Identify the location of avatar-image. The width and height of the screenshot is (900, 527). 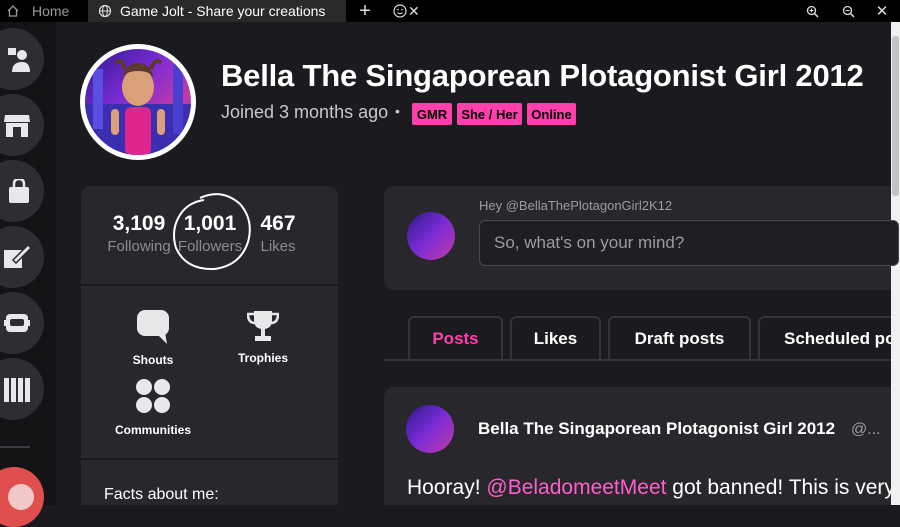
(138, 107).